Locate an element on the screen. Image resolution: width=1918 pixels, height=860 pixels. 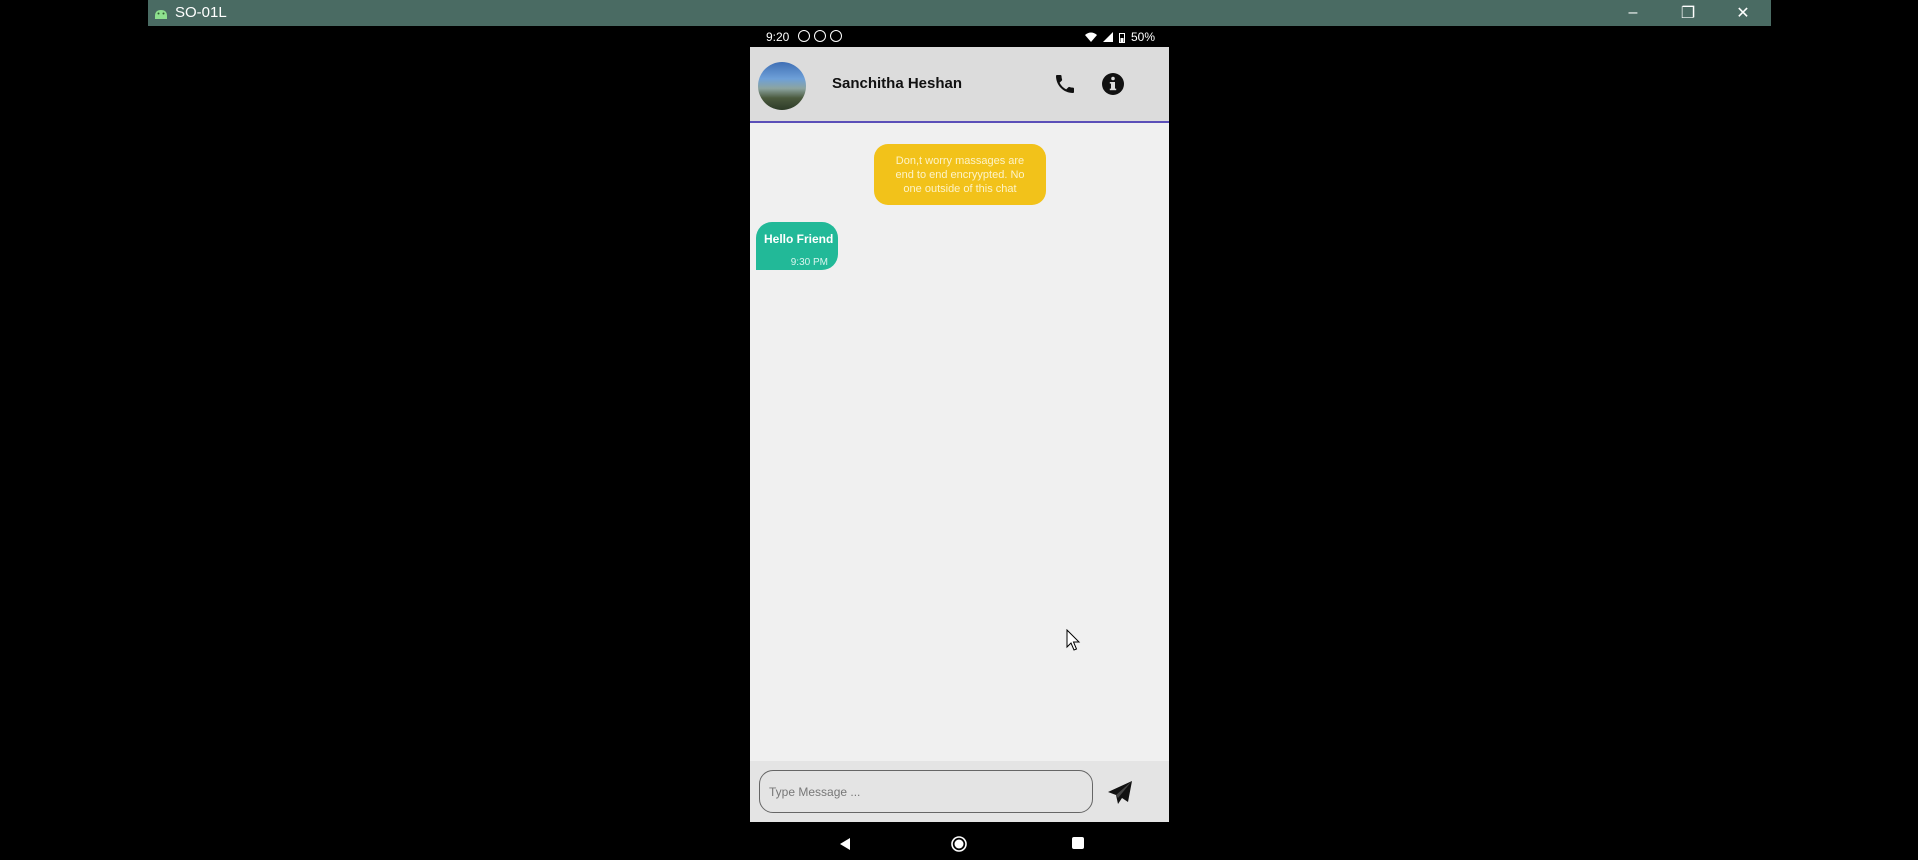
minimize-button: – is located at coordinates (1633, 13).